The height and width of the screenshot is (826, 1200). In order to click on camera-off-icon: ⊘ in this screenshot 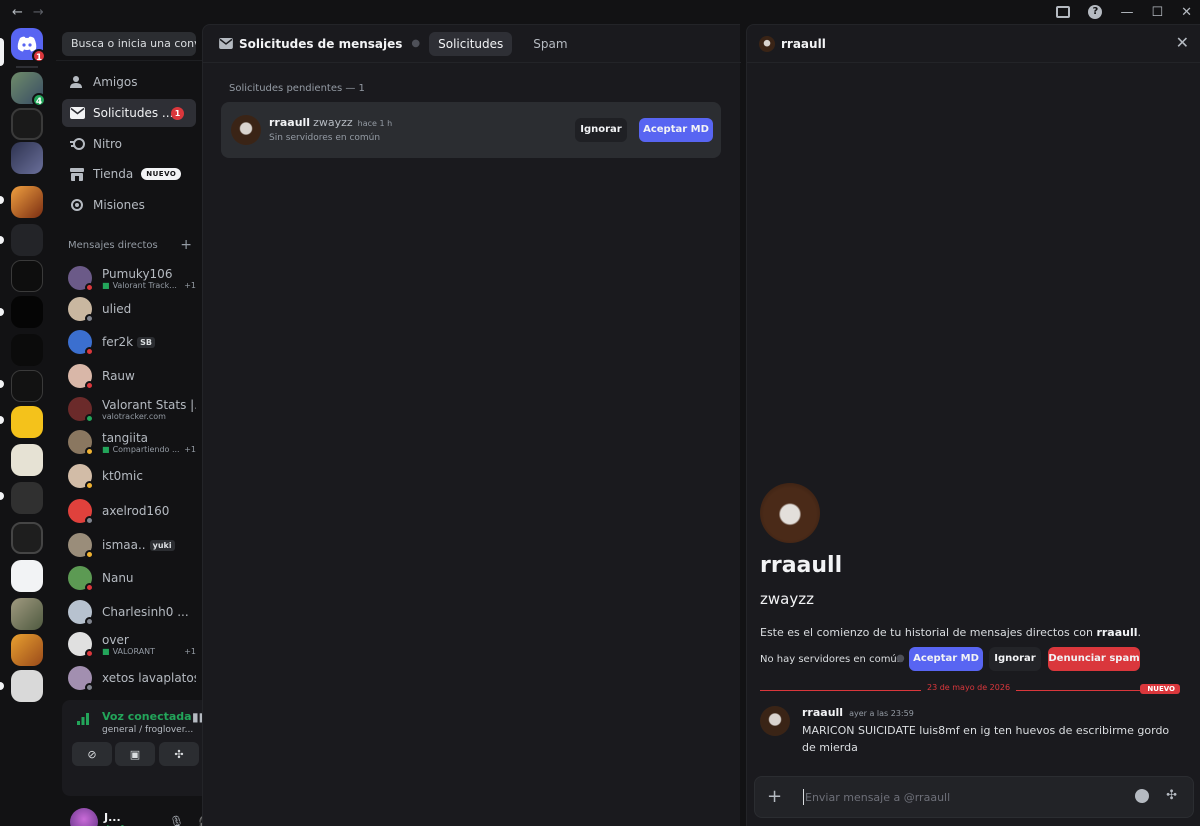, I will do `click(92, 754)`.